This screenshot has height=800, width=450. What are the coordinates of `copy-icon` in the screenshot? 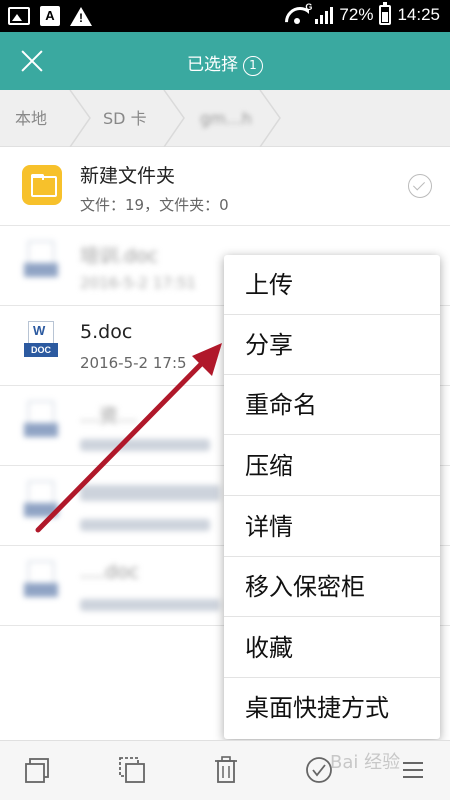 It's located at (38, 770).